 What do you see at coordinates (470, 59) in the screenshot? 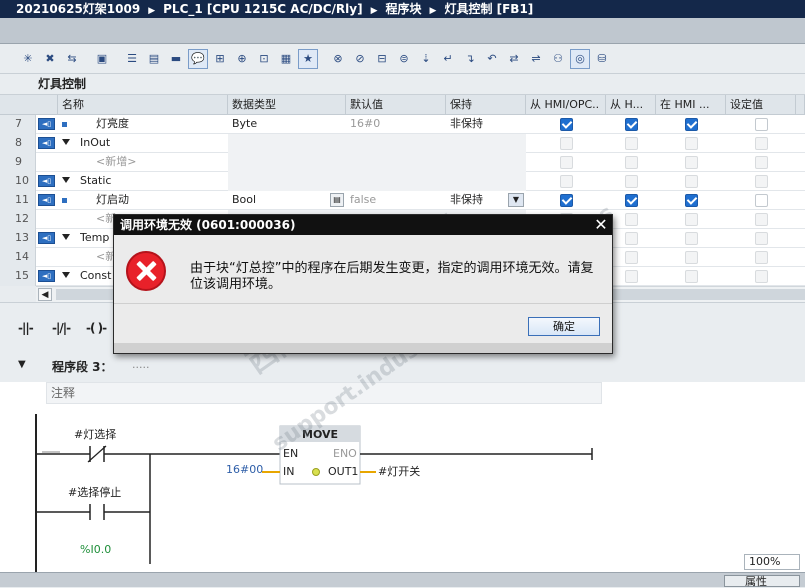
I see `next-icon: ↴` at bounding box center [470, 59].